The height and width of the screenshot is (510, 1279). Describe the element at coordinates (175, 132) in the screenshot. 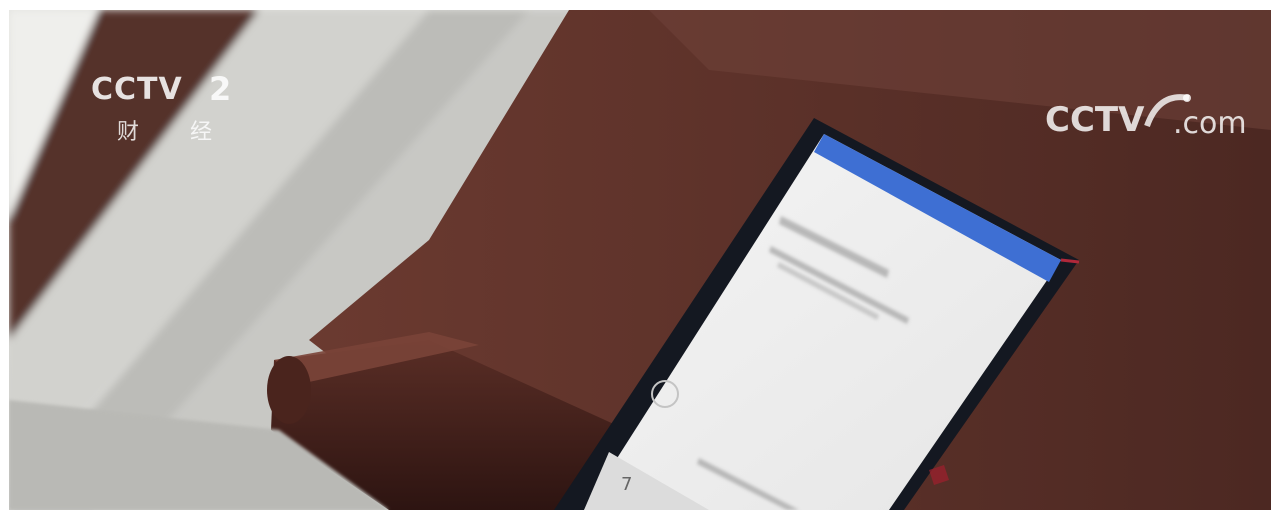

I see `channel-name: 财 经` at that location.